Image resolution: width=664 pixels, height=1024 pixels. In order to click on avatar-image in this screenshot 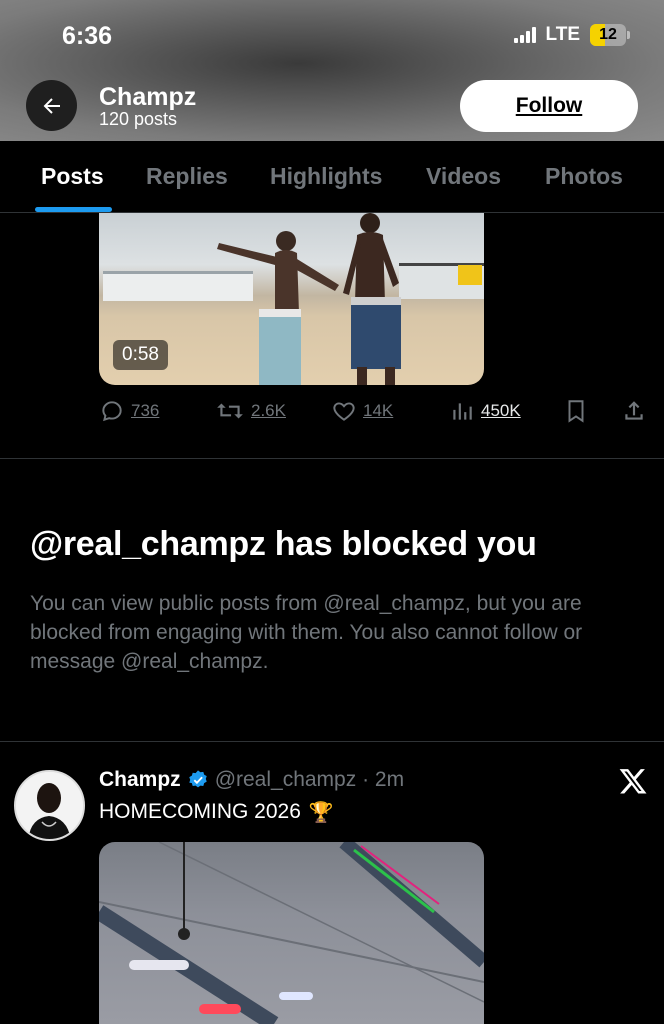, I will do `click(49, 805)`.